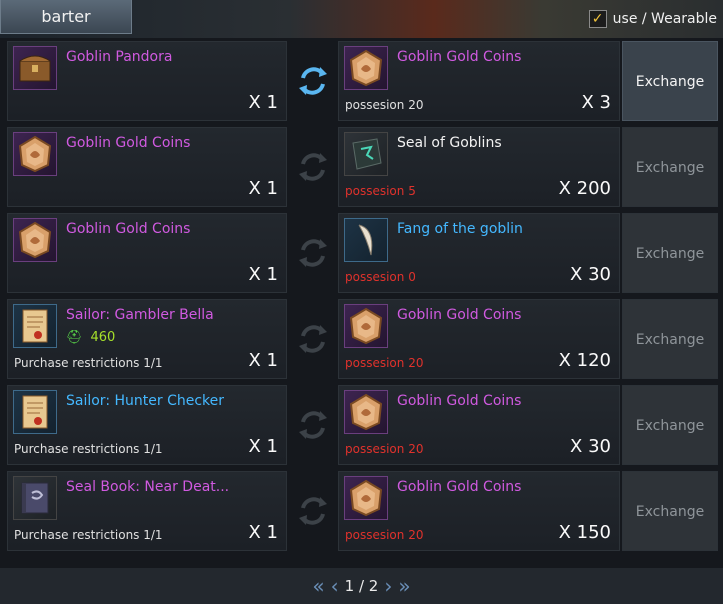 This screenshot has width=723, height=604. What do you see at coordinates (479, 511) in the screenshot?
I see `right-item-cell: Goblin Gold Coins possesion 20 X 150` at bounding box center [479, 511].